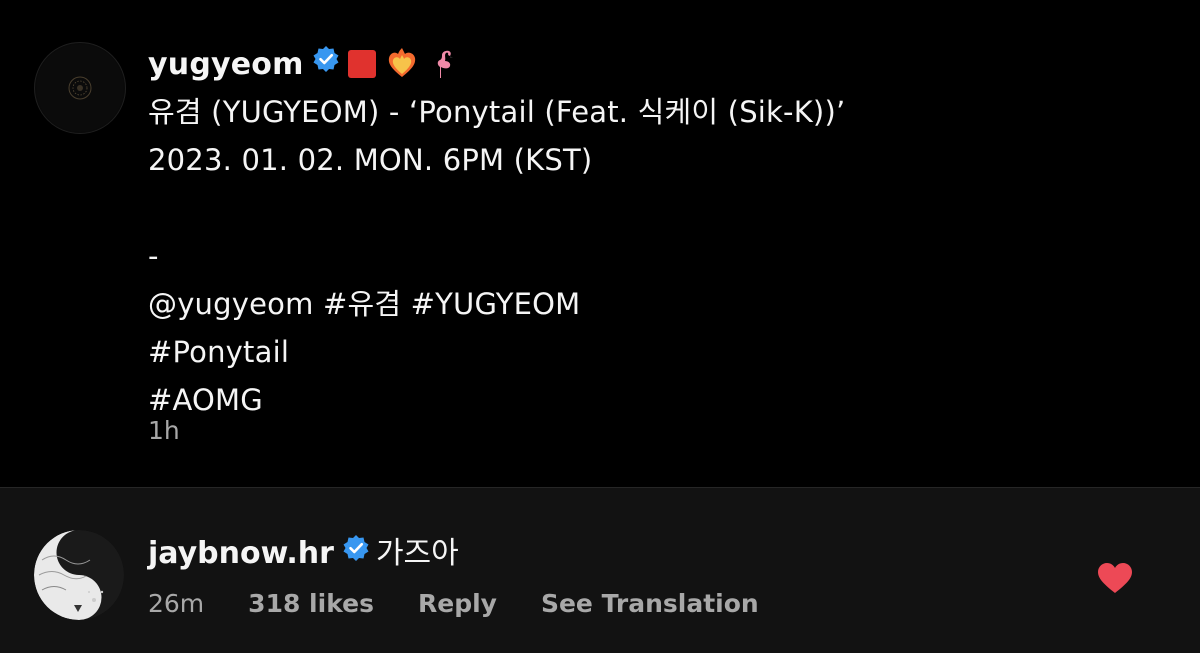 The width and height of the screenshot is (1200, 653). I want to click on reply-button: Reply, so click(457, 603).